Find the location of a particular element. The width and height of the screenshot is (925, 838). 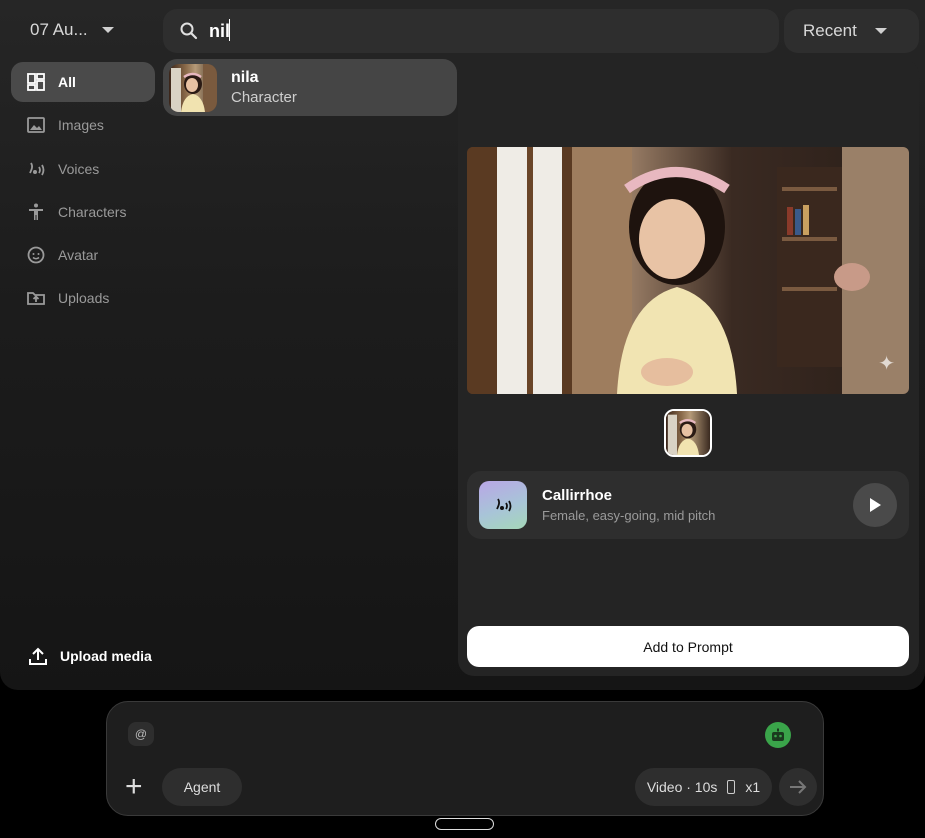

send-button is located at coordinates (798, 787).